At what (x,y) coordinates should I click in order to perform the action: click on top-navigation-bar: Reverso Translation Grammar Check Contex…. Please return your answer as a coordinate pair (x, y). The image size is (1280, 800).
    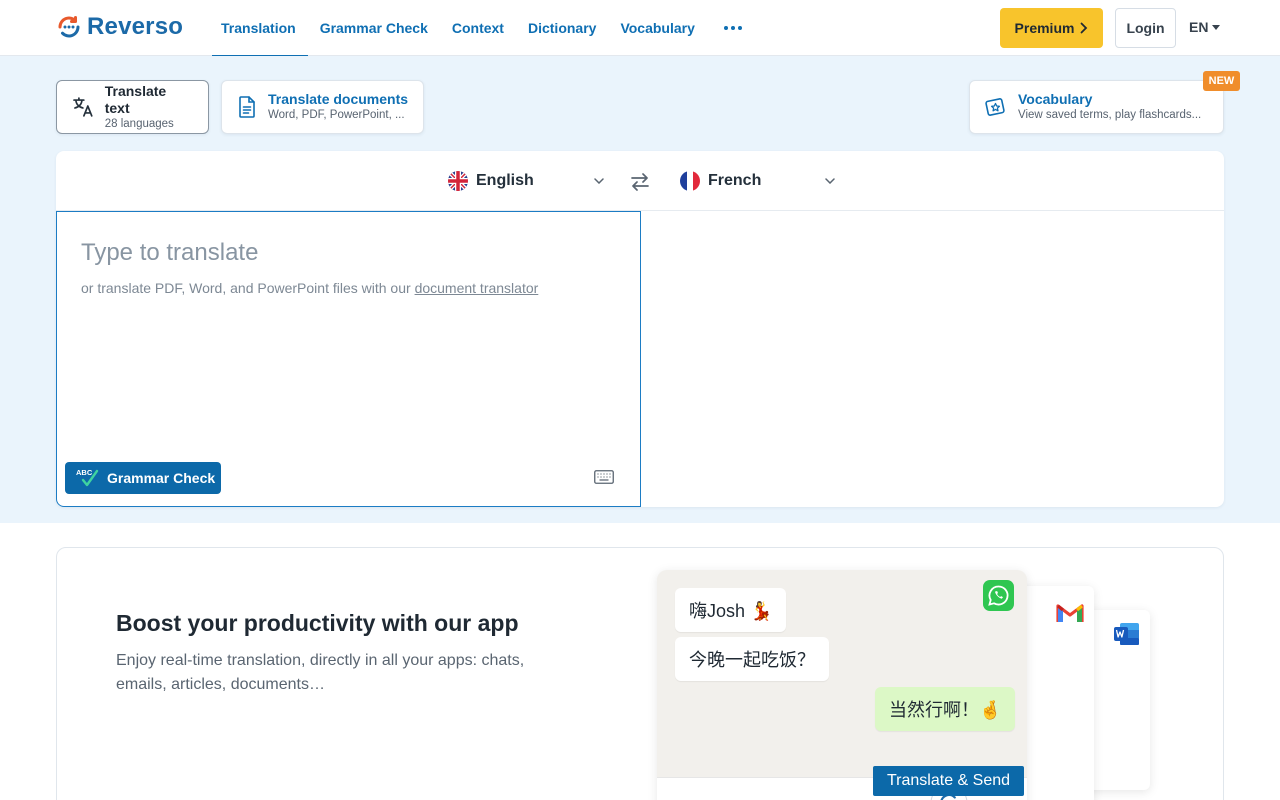
    Looking at the image, I should click on (640, 28).